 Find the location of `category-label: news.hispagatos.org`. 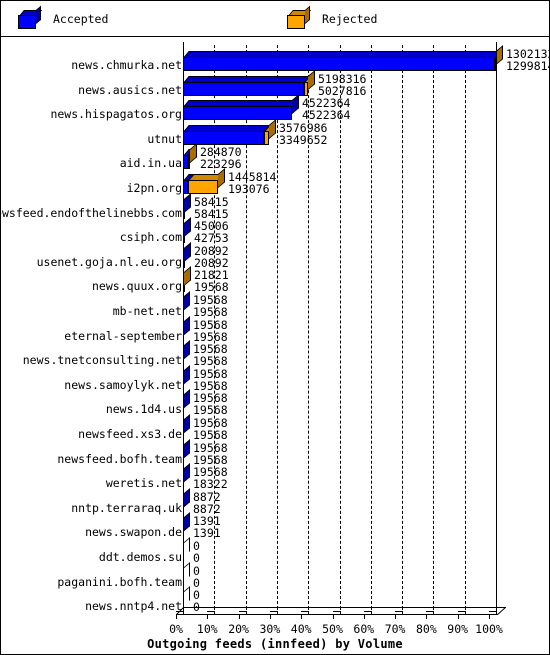

category-label: news.hispagatos.org is located at coordinates (116, 114).